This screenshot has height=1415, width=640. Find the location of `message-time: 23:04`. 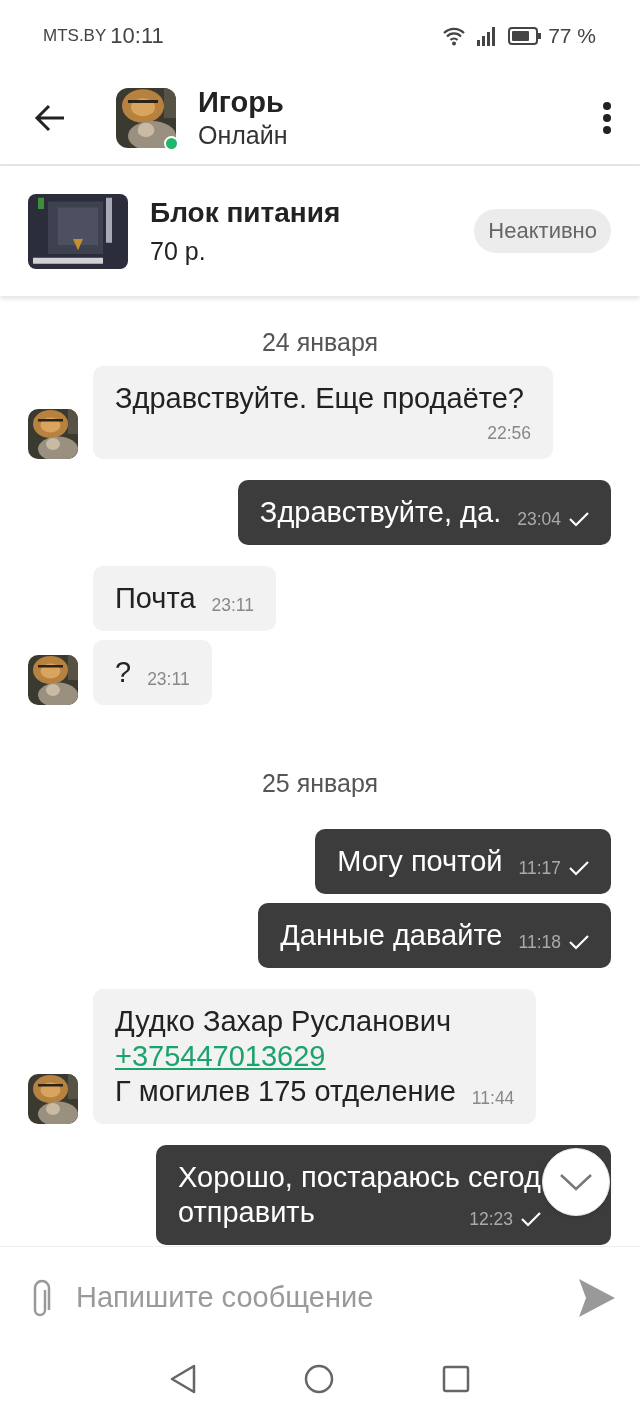

message-time: 23:04 is located at coordinates (539, 519).